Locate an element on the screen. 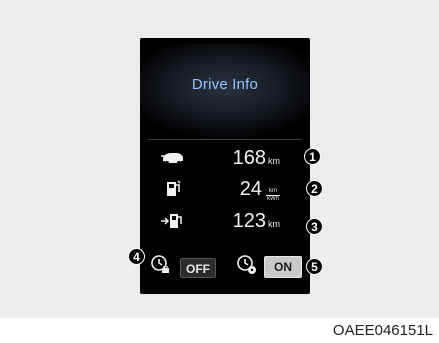 The image size is (439, 343). divider is located at coordinates (225, 139).